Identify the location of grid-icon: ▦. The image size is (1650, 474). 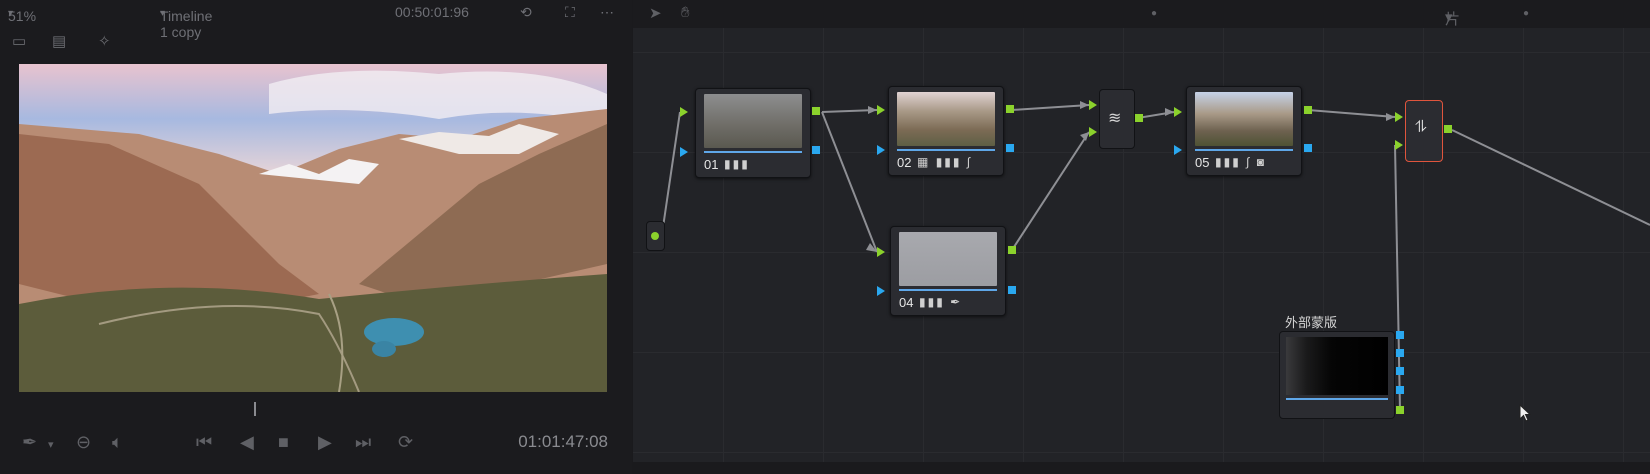
(924, 162).